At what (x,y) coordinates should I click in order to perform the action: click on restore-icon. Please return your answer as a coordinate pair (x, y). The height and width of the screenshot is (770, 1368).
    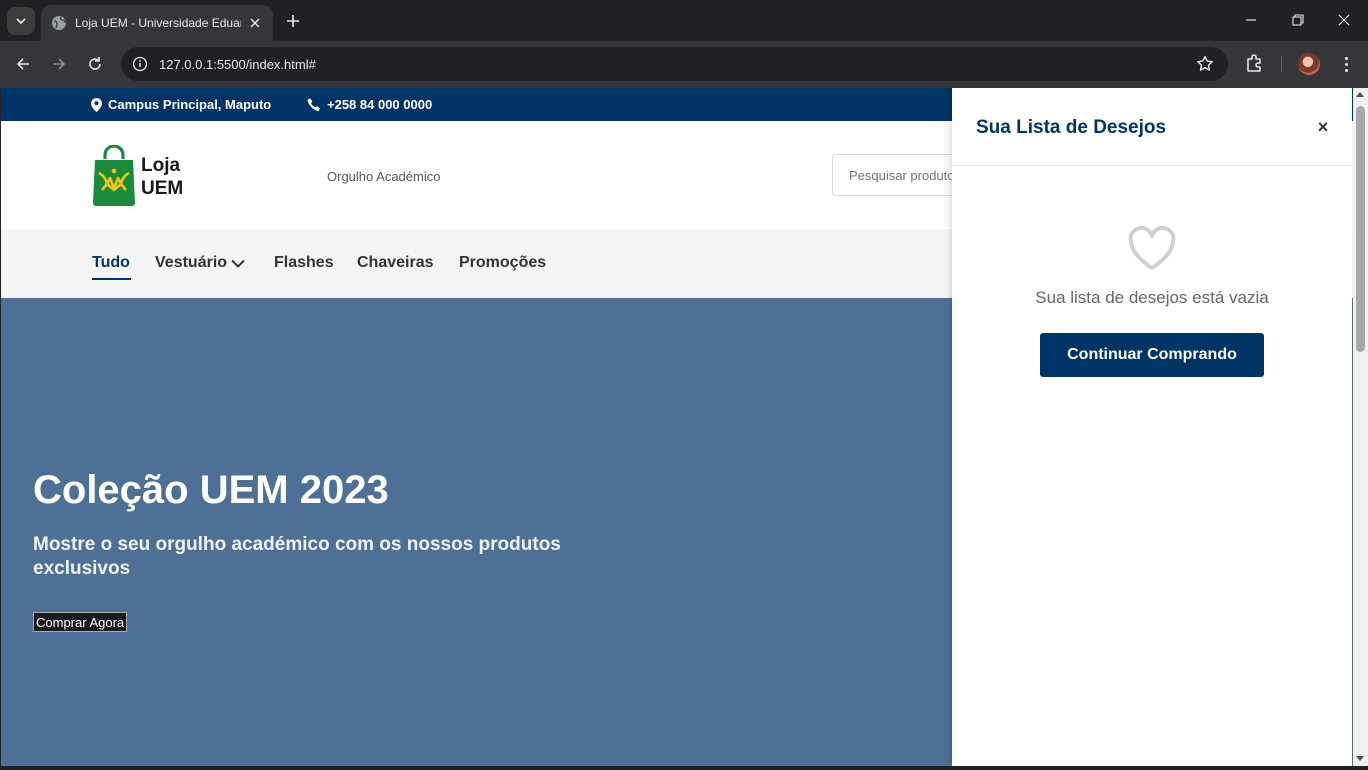
    Looking at the image, I should click on (1298, 20).